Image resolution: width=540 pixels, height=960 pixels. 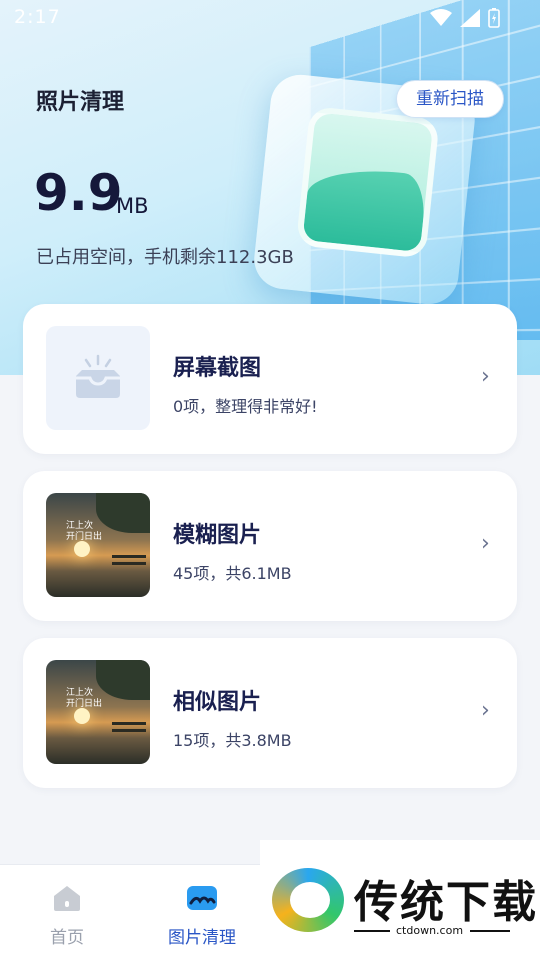 What do you see at coordinates (441, 17) in the screenshot?
I see `wifi-icon` at bounding box center [441, 17].